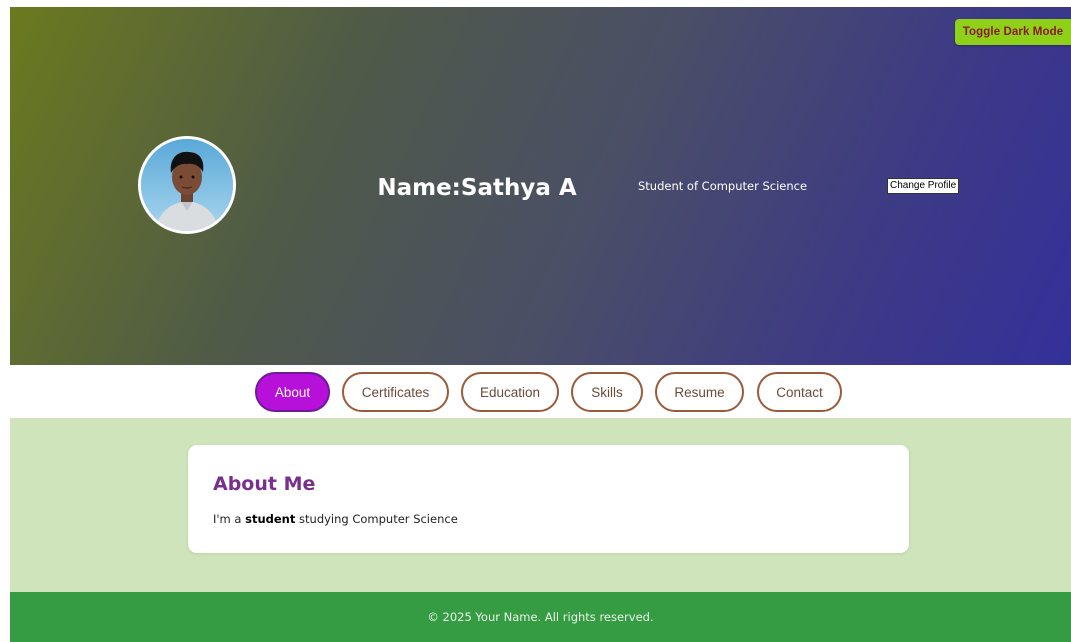  I want to click on nav-item-contact: Contact, so click(799, 392).